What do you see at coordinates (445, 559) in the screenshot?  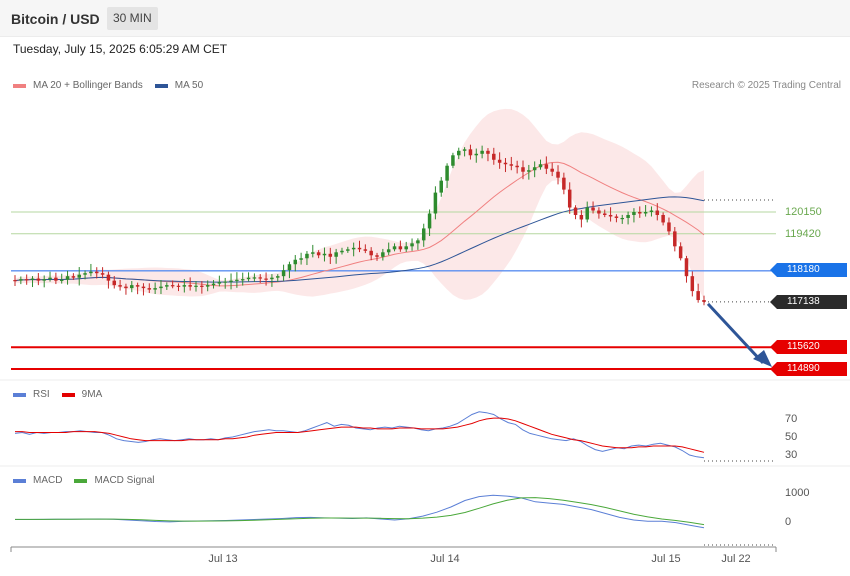 I see `x-axis-label: Jul 14` at bounding box center [445, 559].